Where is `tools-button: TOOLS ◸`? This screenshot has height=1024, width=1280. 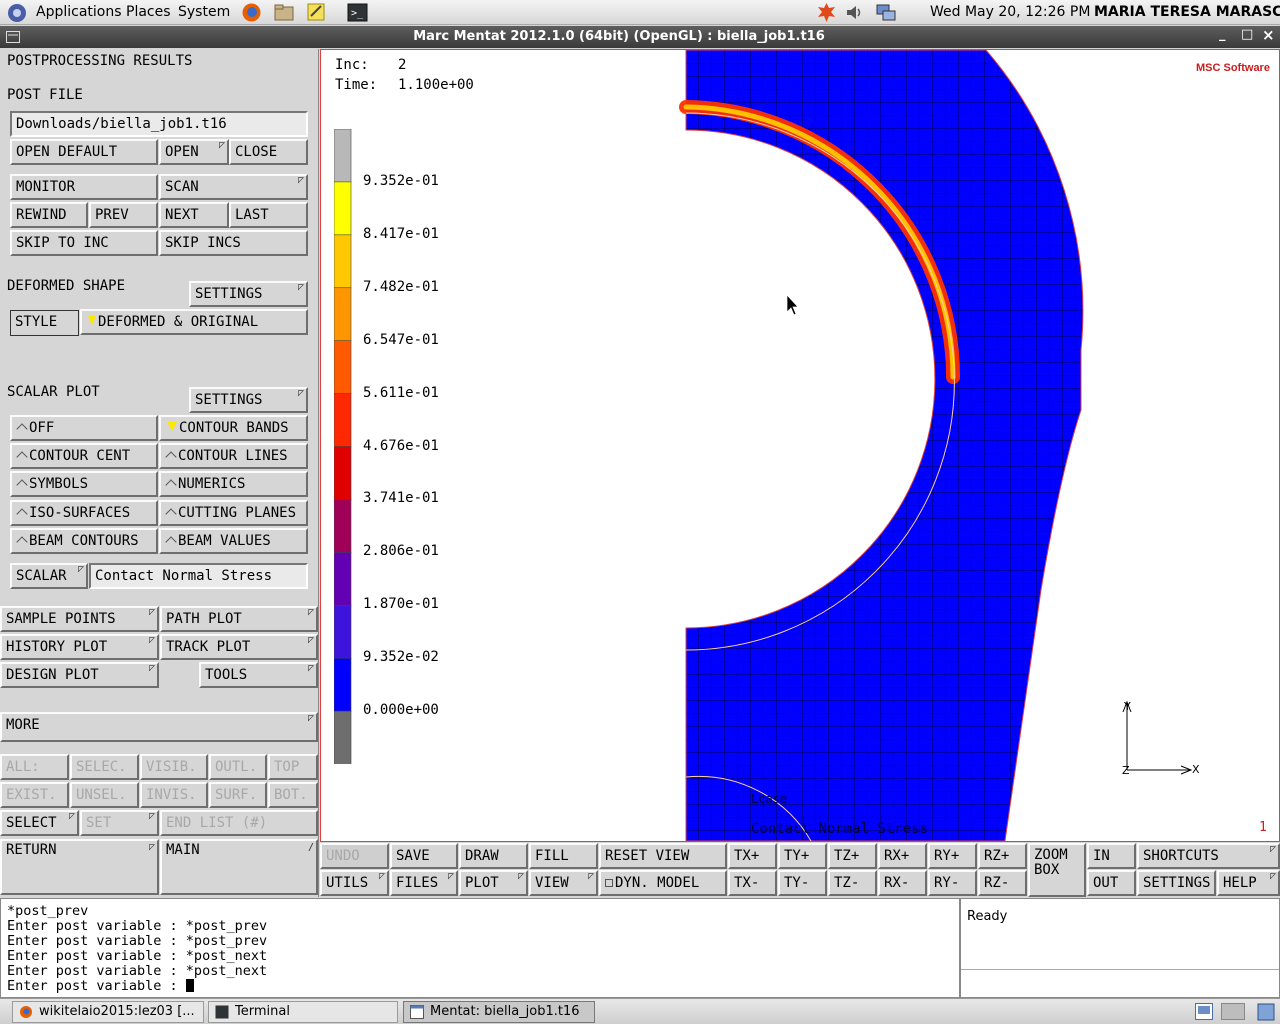 tools-button: TOOLS ◸ is located at coordinates (258, 675).